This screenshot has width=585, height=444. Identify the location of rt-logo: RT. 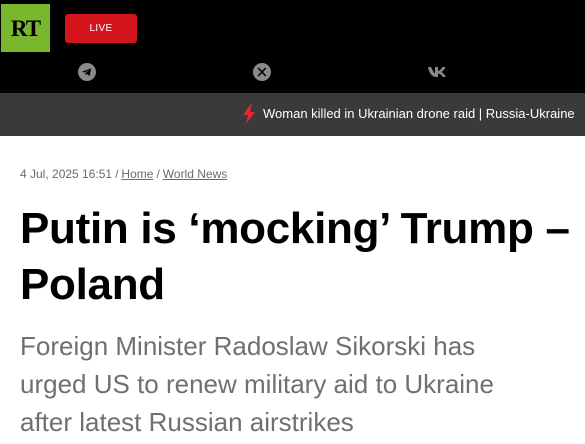
(25, 28).